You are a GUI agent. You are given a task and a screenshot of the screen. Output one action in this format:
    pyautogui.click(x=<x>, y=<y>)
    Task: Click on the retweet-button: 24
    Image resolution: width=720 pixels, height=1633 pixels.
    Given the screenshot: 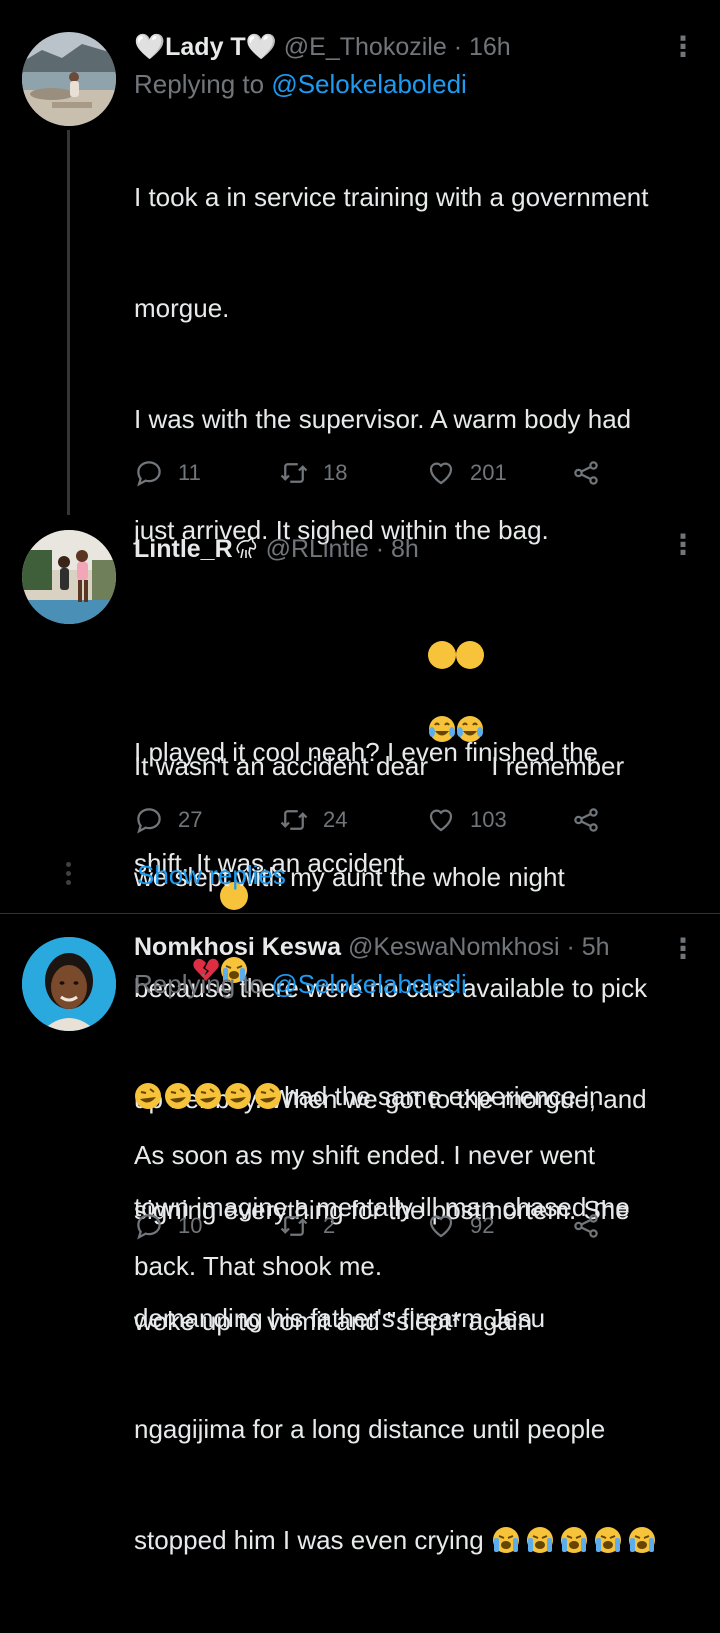 What is the action you would take?
    pyautogui.click(x=313, y=820)
    